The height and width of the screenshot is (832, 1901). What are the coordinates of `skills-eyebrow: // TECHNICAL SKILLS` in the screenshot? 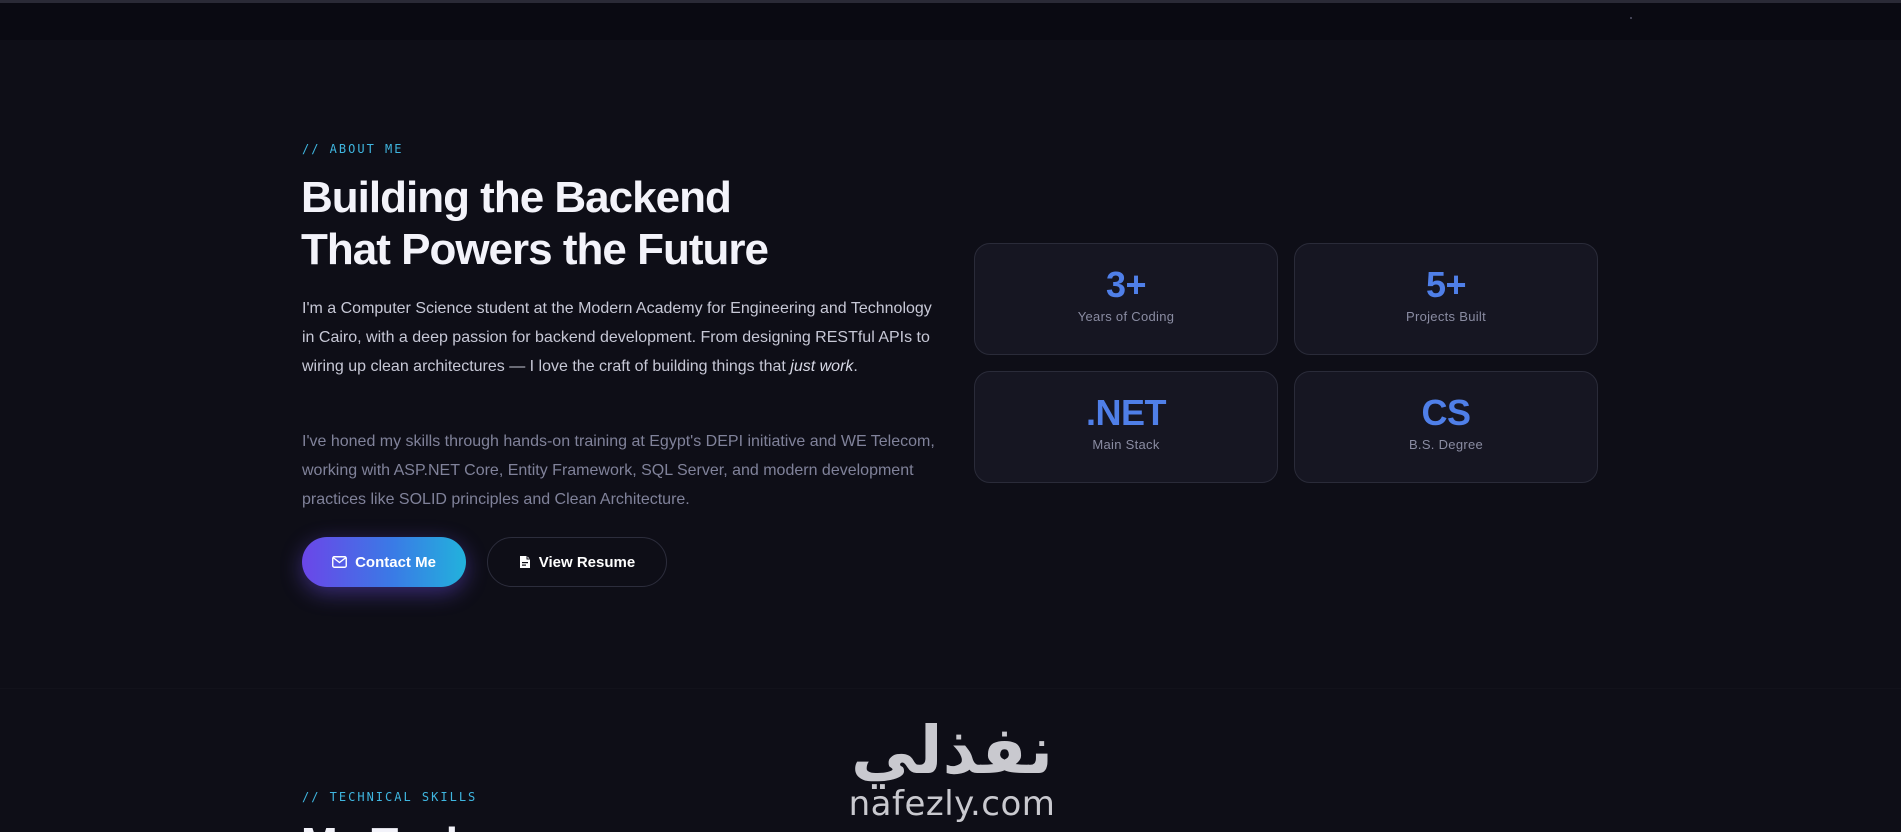 It's located at (390, 797).